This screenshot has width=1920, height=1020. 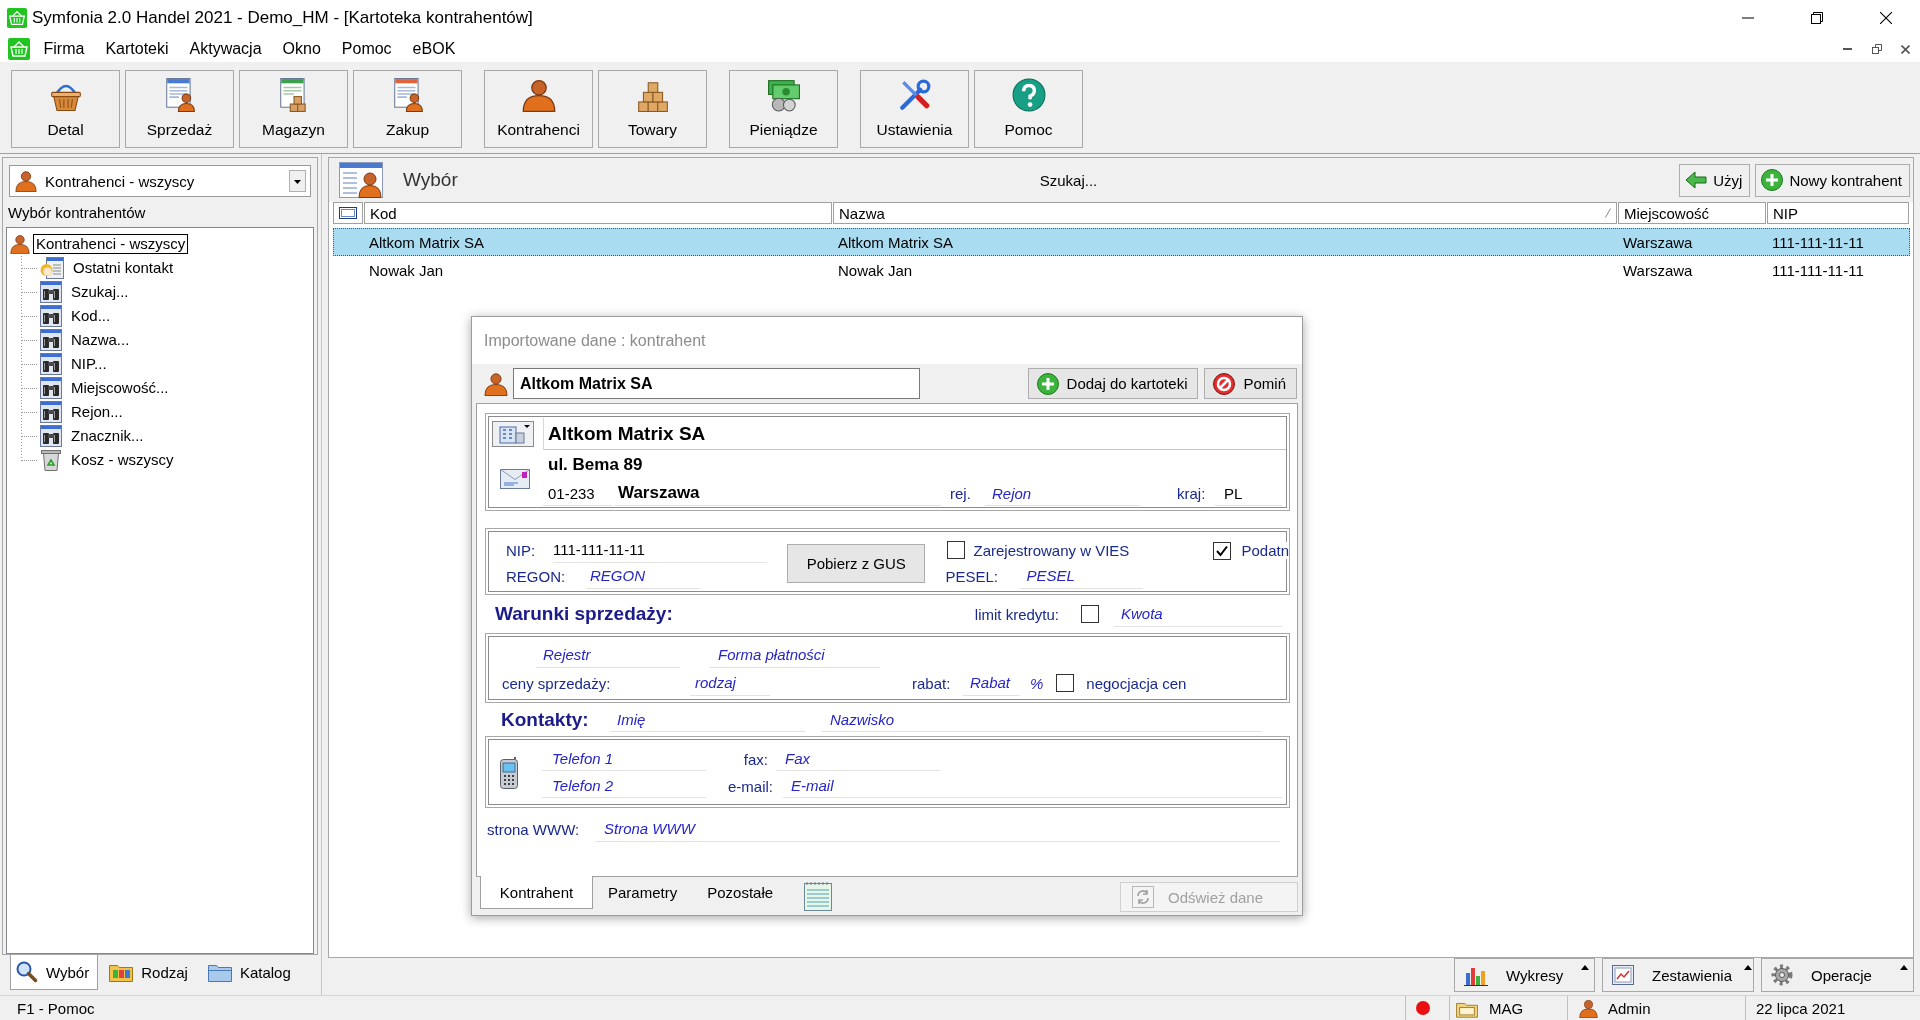 I want to click on status-text: Admin, so click(x=1629, y=1008).